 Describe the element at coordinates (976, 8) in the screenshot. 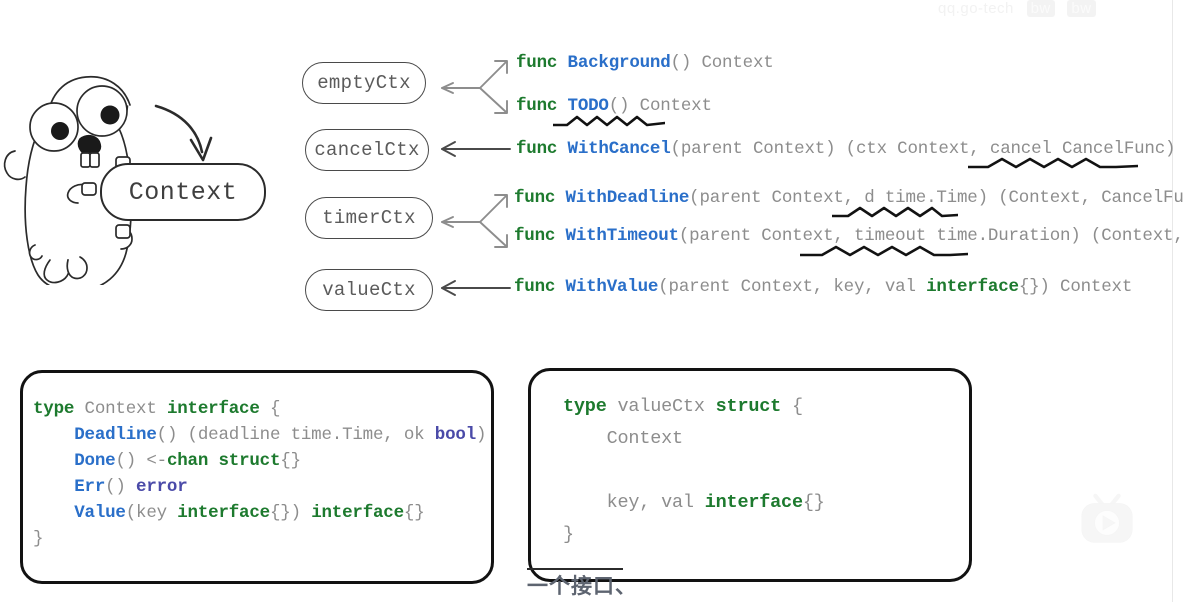

I see `watermark-text: qq.go-tech` at that location.